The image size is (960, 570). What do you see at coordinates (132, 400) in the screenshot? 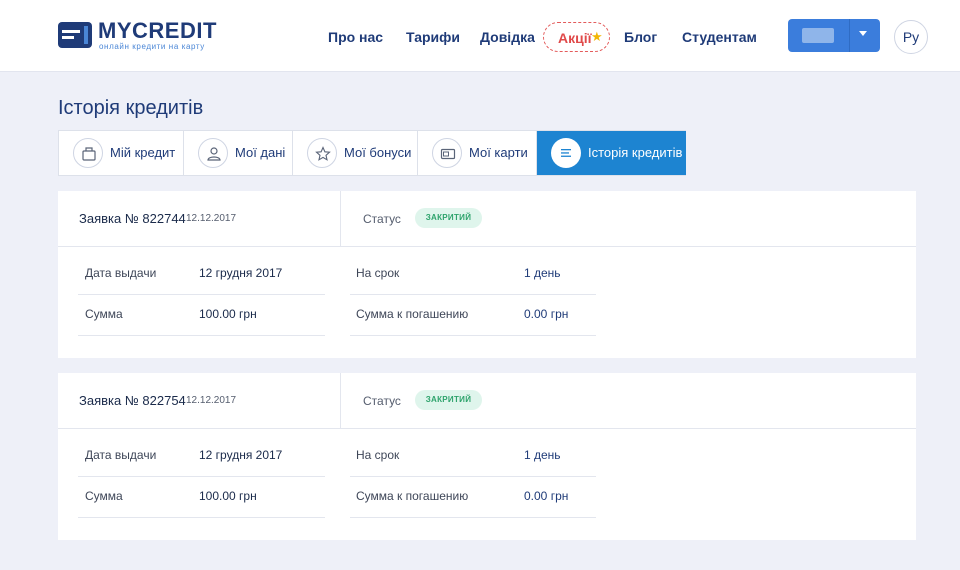
I see `application-number: Заявка № 822754` at bounding box center [132, 400].